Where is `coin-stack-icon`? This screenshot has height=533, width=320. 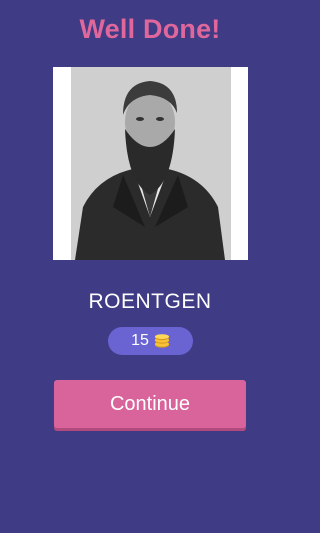 coin-stack-icon is located at coordinates (162, 341).